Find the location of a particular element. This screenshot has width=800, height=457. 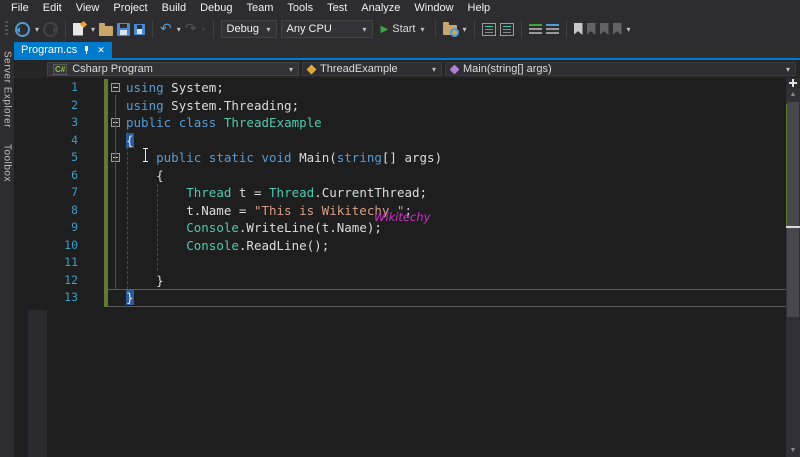

pin-icon is located at coordinates (87, 50).